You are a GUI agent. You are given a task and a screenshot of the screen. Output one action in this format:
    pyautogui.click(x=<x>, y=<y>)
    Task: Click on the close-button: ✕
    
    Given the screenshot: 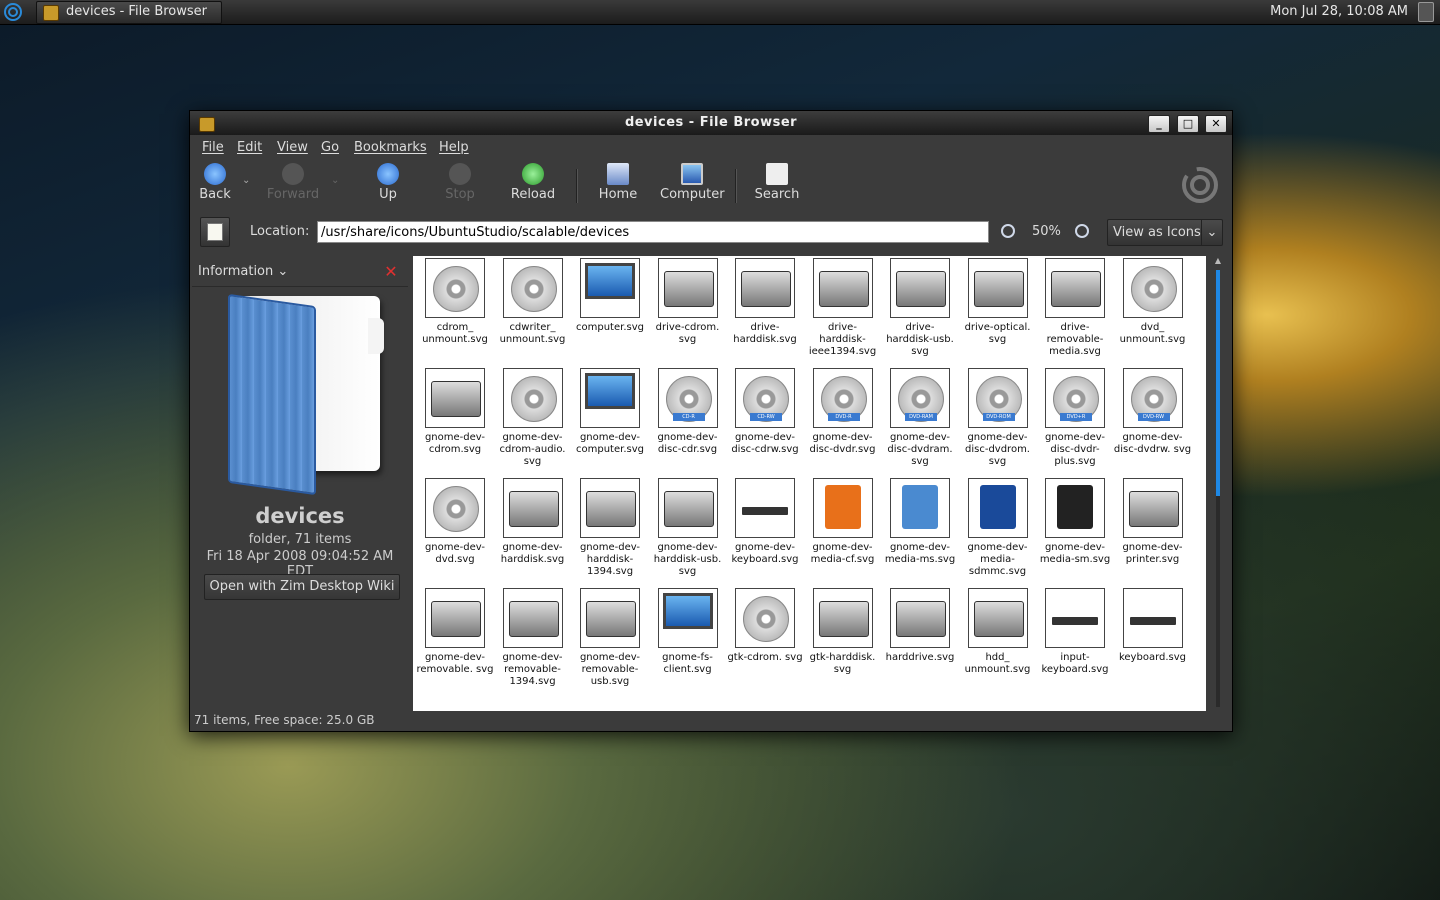 What is the action you would take?
    pyautogui.click(x=1216, y=124)
    